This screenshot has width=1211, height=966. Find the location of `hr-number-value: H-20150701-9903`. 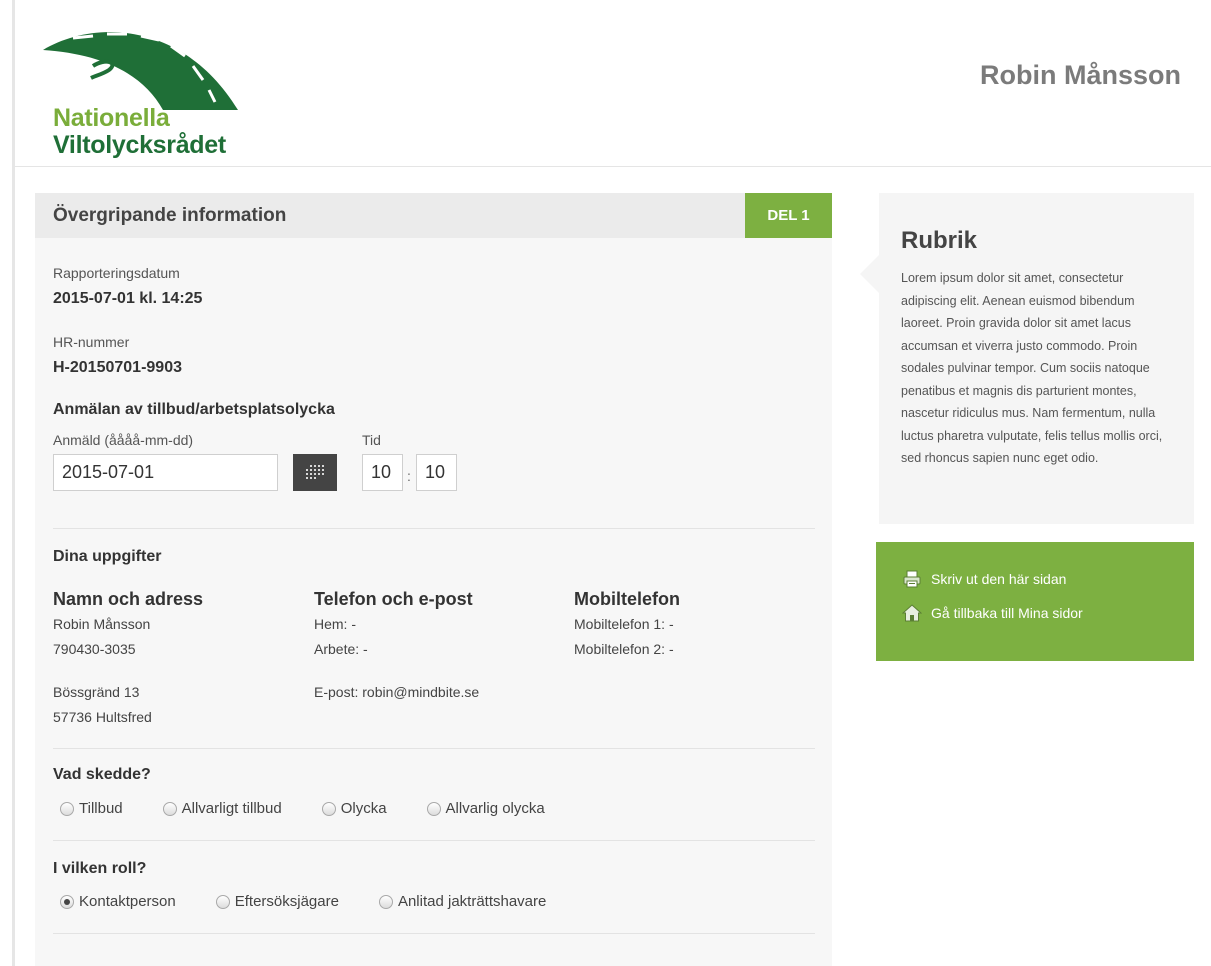

hr-number-value: H-20150701-9903 is located at coordinates (117, 367).